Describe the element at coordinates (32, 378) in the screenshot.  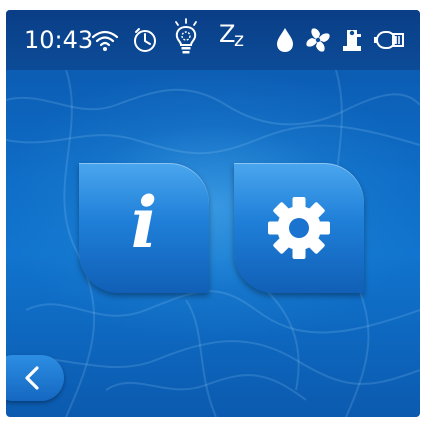
I see `chevron-left-icon` at that location.